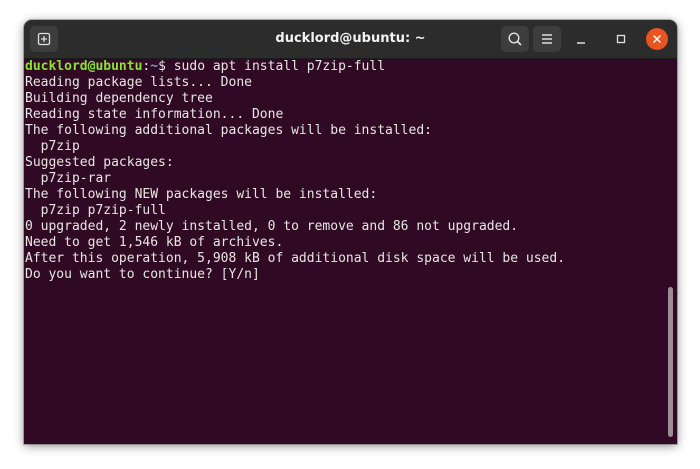 The image size is (700, 469). I want to click on maximize-button, so click(621, 39).